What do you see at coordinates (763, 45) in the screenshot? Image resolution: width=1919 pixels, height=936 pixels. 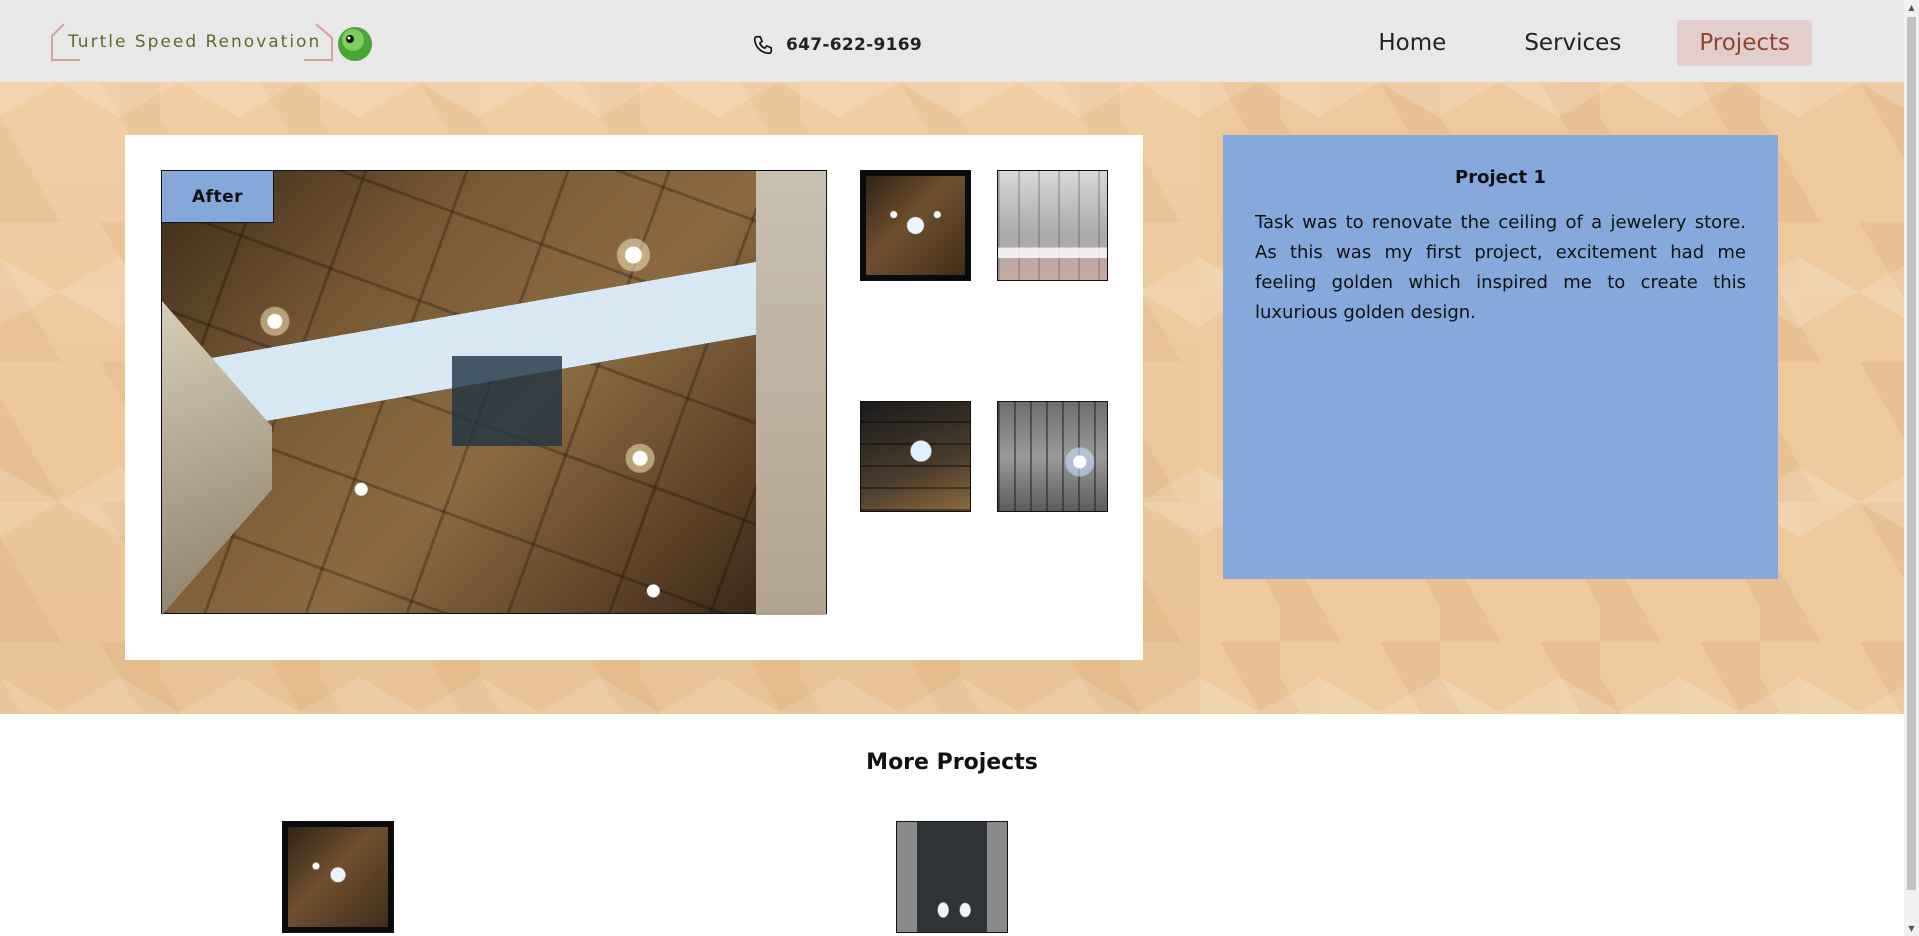 I see `phone-icon` at bounding box center [763, 45].